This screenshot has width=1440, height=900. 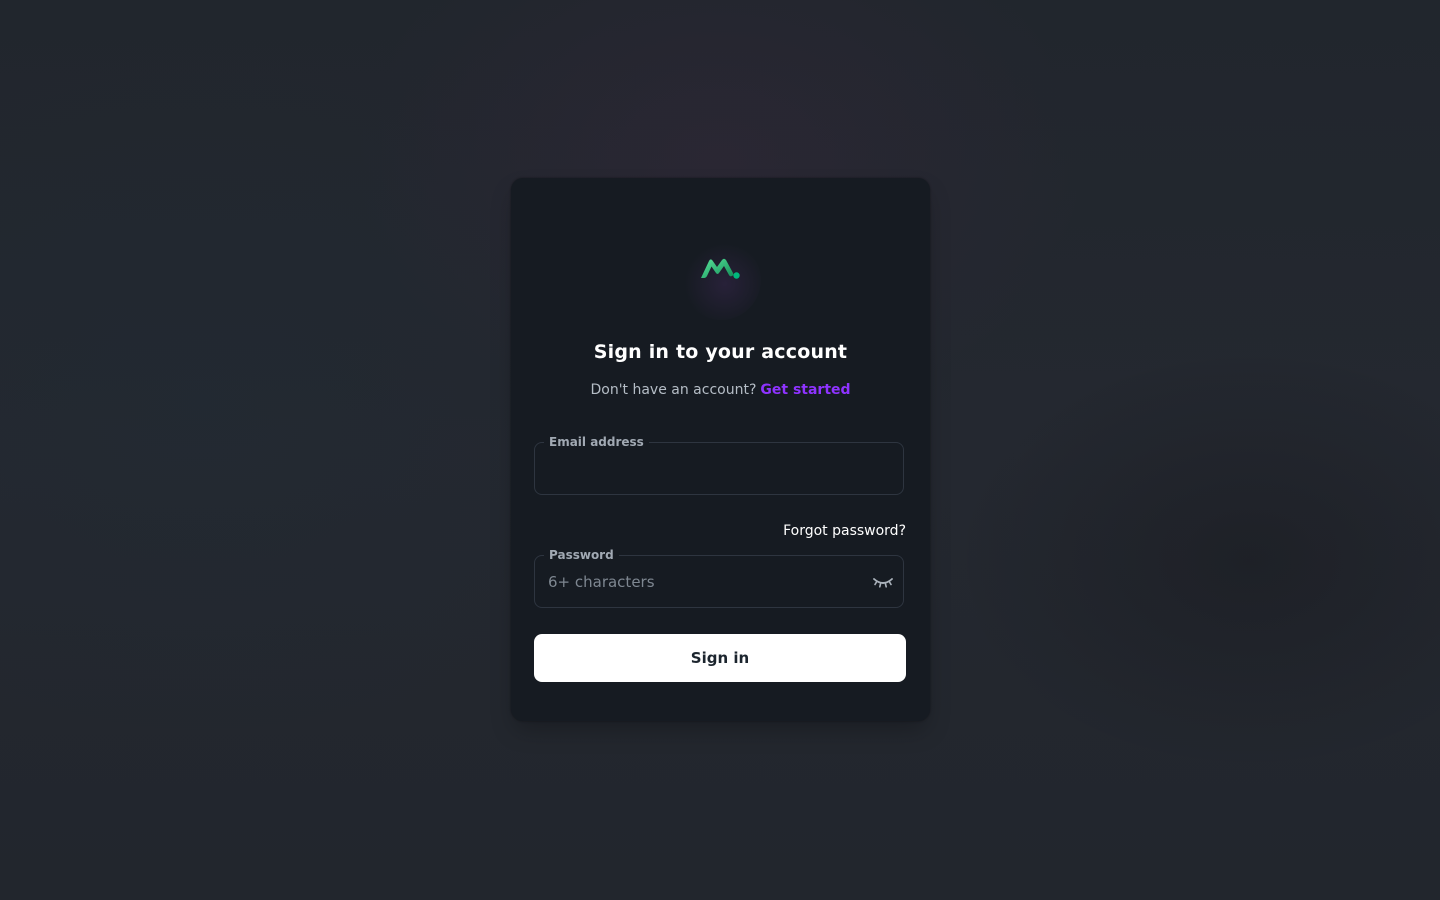 I want to click on email-input, so click(x=719, y=468).